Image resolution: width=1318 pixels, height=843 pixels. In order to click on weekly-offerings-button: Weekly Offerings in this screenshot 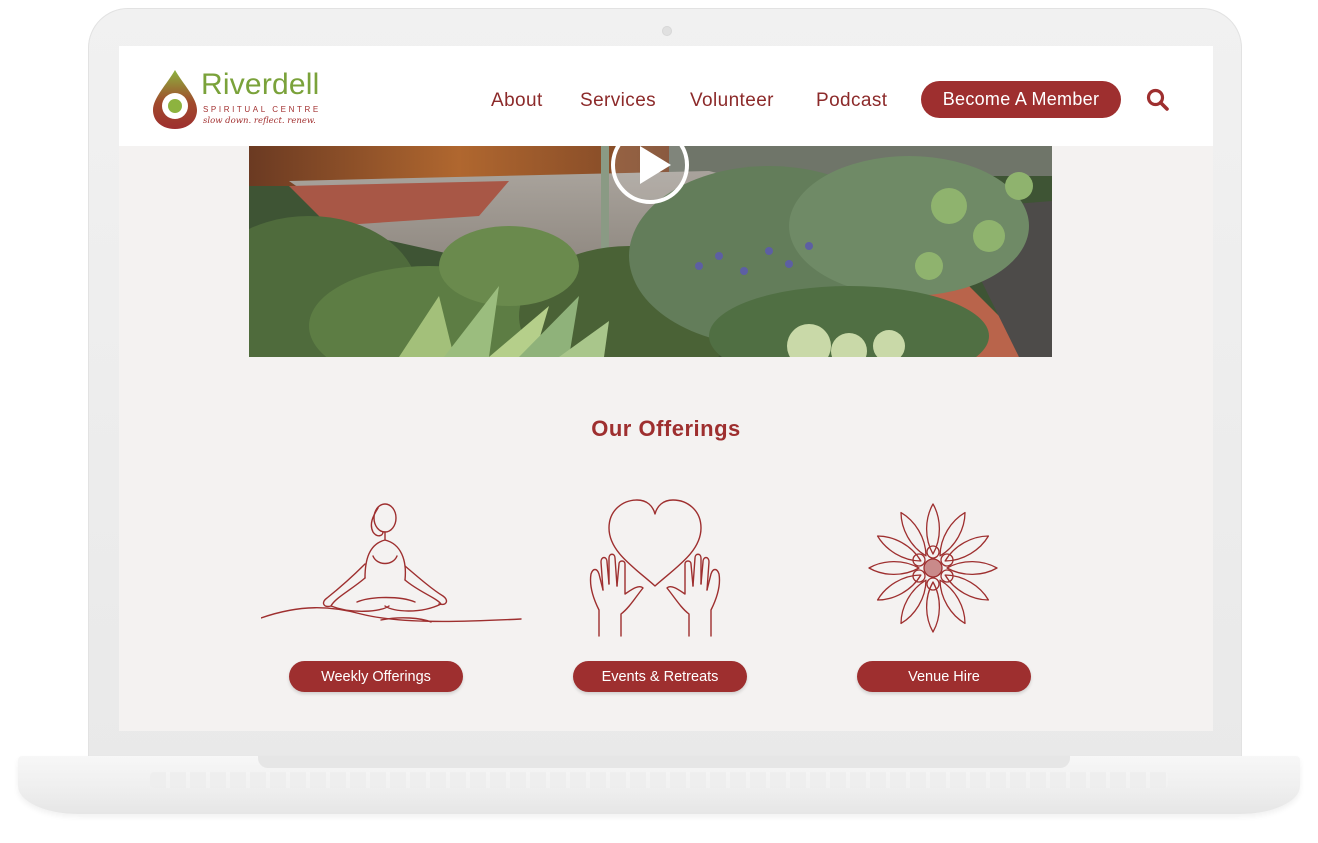, I will do `click(376, 676)`.